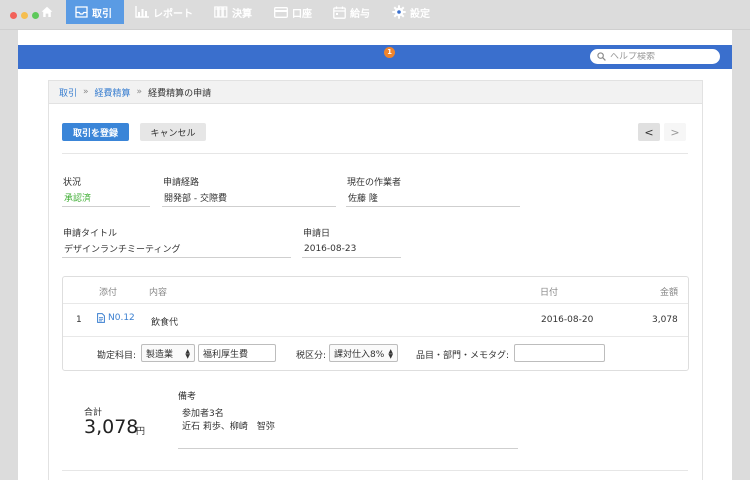  Describe the element at coordinates (249, 198) in the screenshot. I see `route-value: 開発部 - 交際費` at that location.